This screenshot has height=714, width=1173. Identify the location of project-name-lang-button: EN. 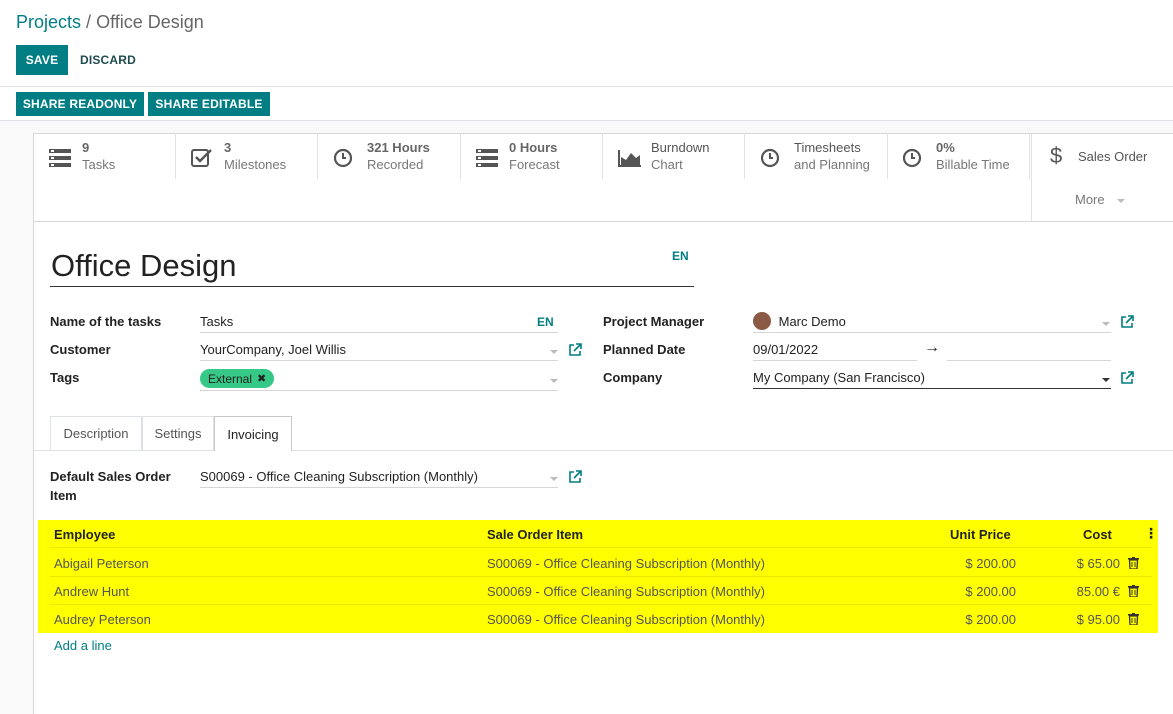
(680, 256).